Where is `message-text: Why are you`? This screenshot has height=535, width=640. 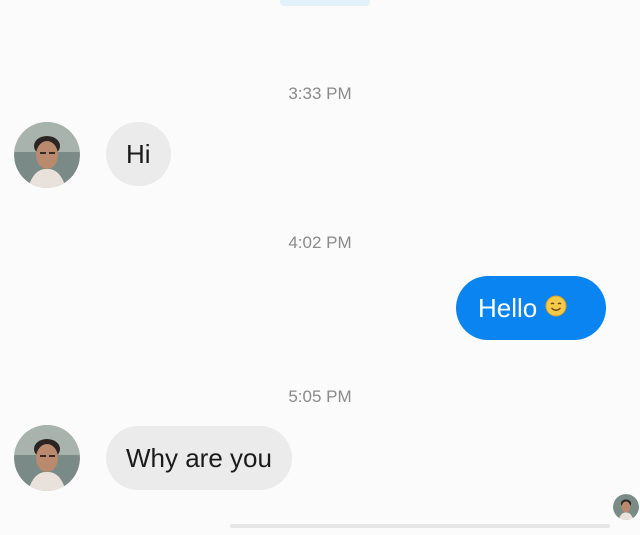 message-text: Why are you is located at coordinates (199, 457).